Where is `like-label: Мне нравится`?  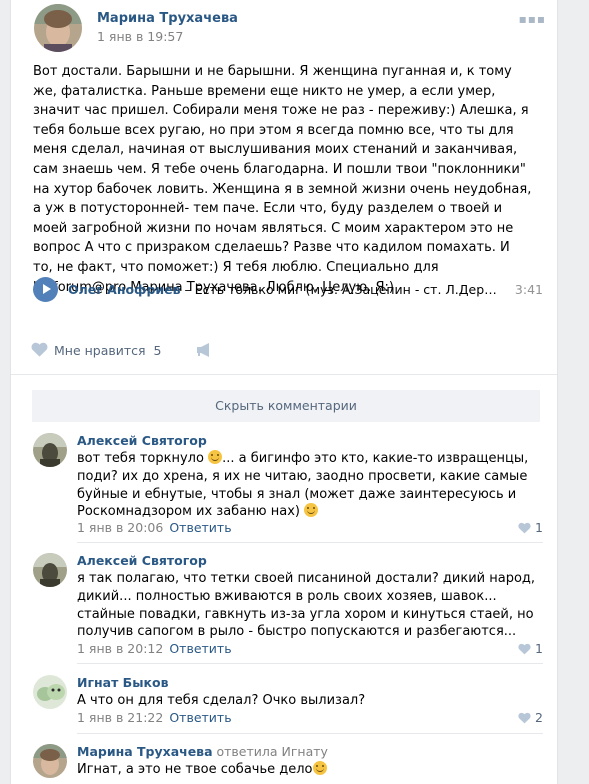
like-label: Мне нравится is located at coordinates (100, 350).